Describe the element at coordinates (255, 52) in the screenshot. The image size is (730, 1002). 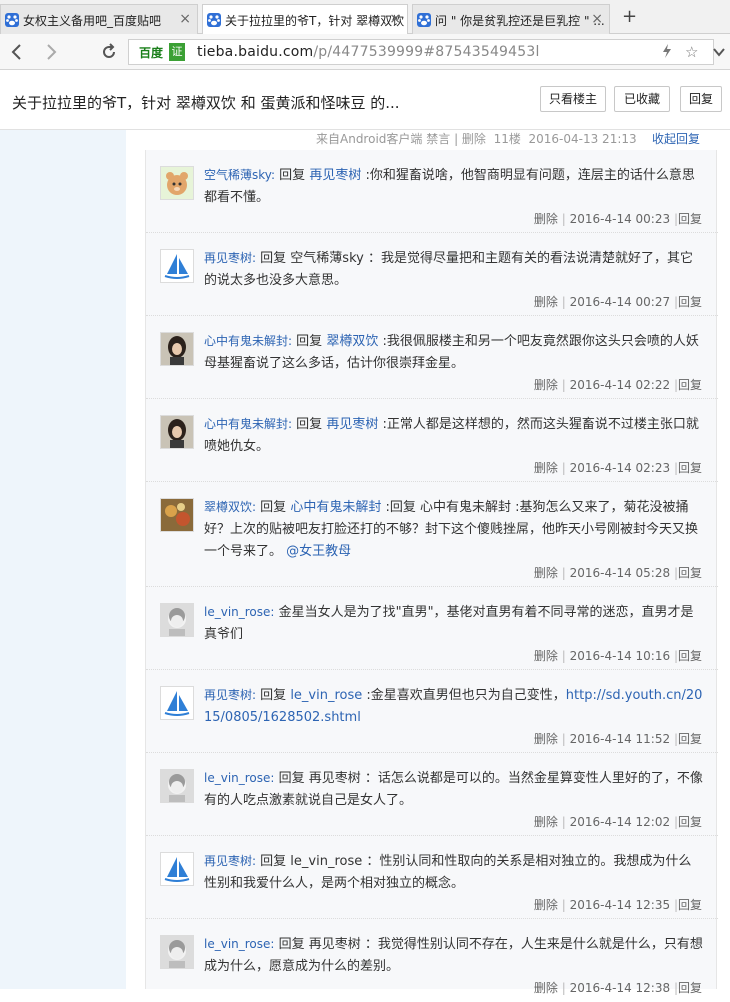
I see `url-host: tieba.baidu.com` at that location.